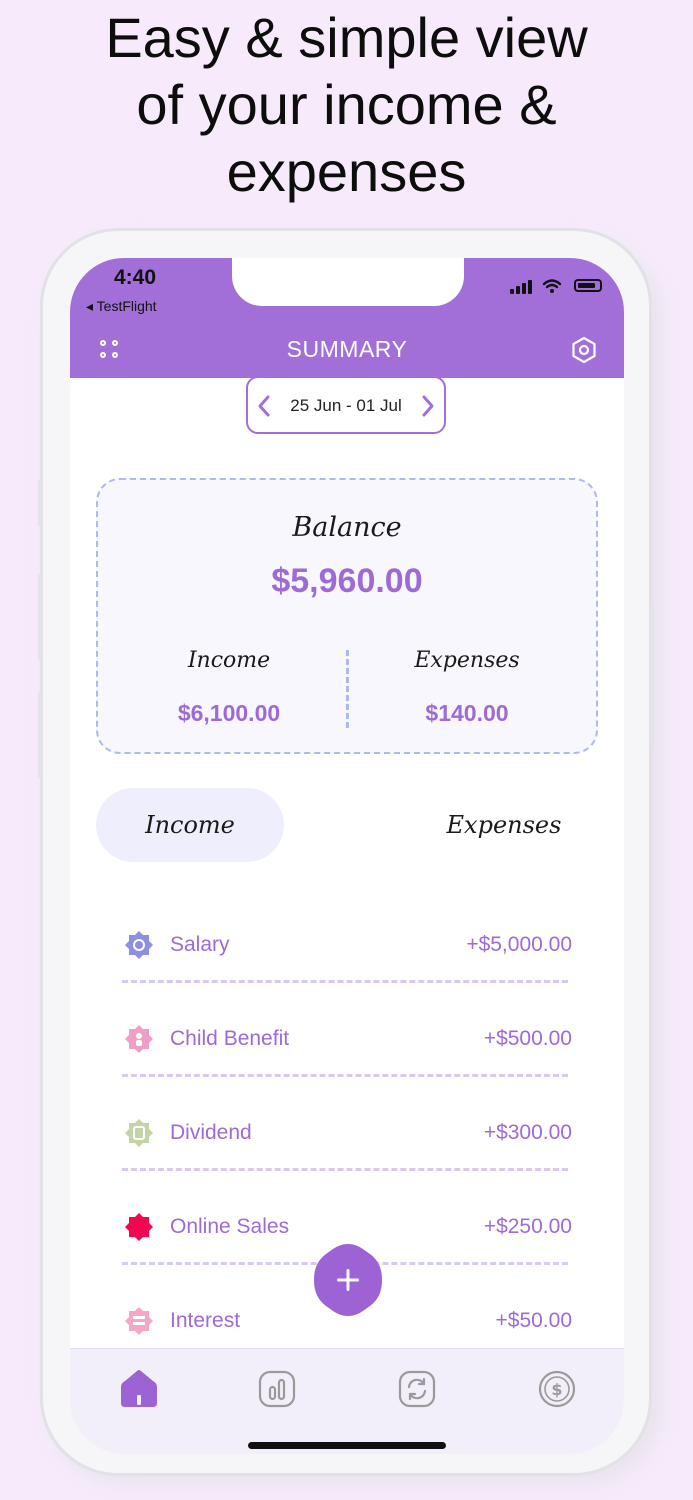  I want to click on interest-icon, so click(139, 1321).